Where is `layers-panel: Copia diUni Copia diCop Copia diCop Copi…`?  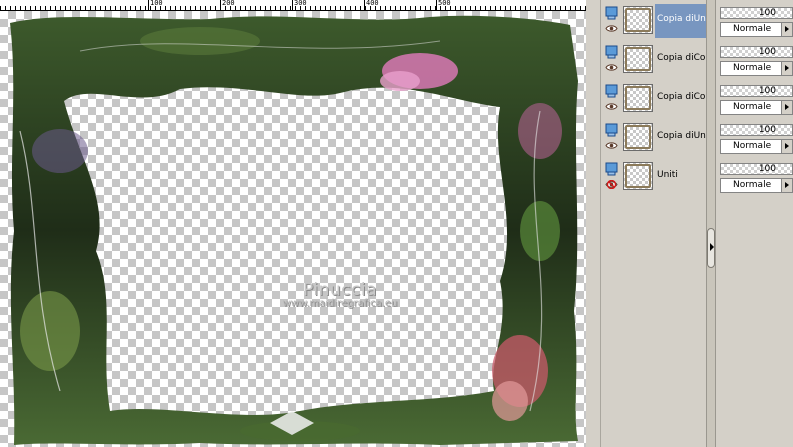
layers-panel: Copia diUni Copia diCop Copia diCop Copi… is located at coordinates (654, 223).